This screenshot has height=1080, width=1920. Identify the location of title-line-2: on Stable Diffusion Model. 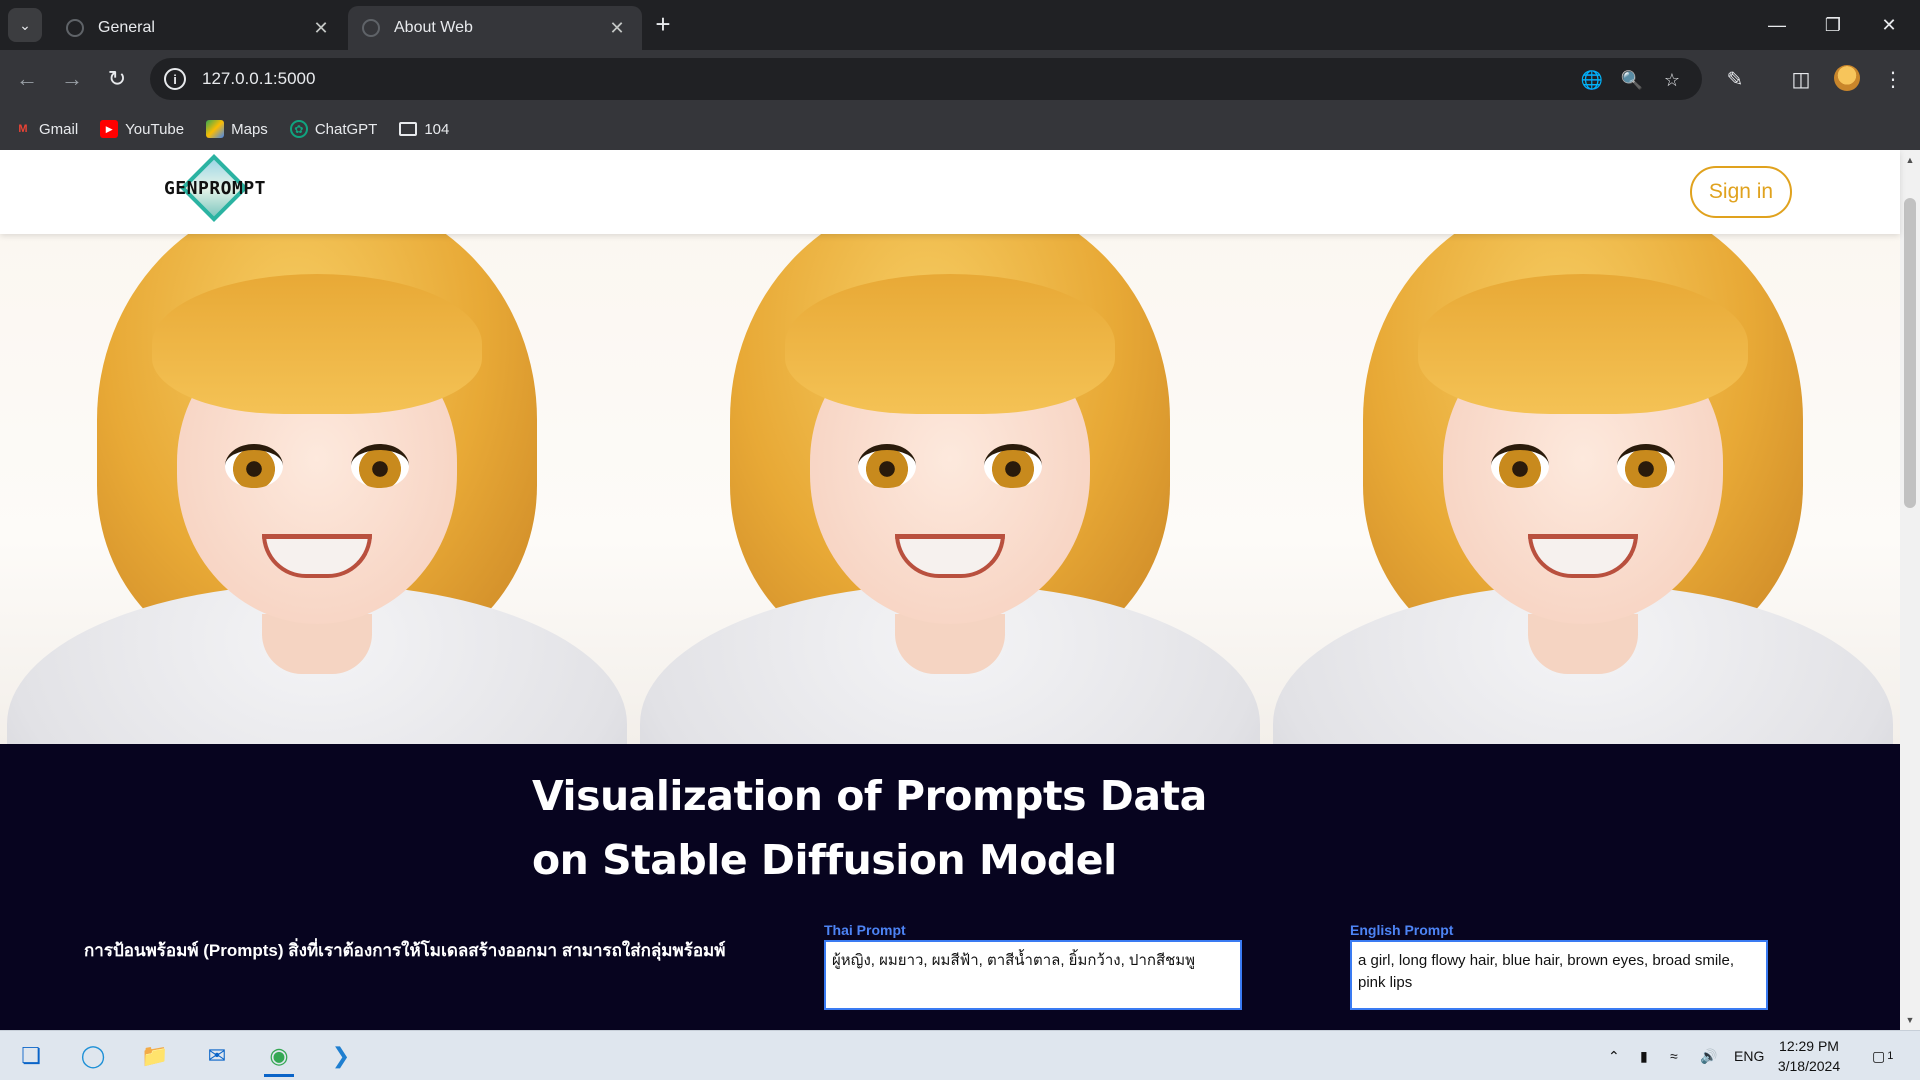
(824, 860).